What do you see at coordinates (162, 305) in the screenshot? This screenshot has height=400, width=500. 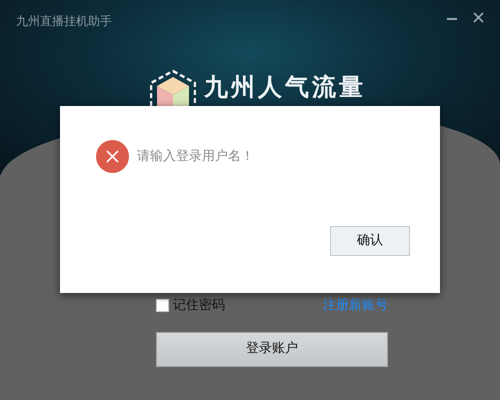 I see `remember-checkbox` at bounding box center [162, 305].